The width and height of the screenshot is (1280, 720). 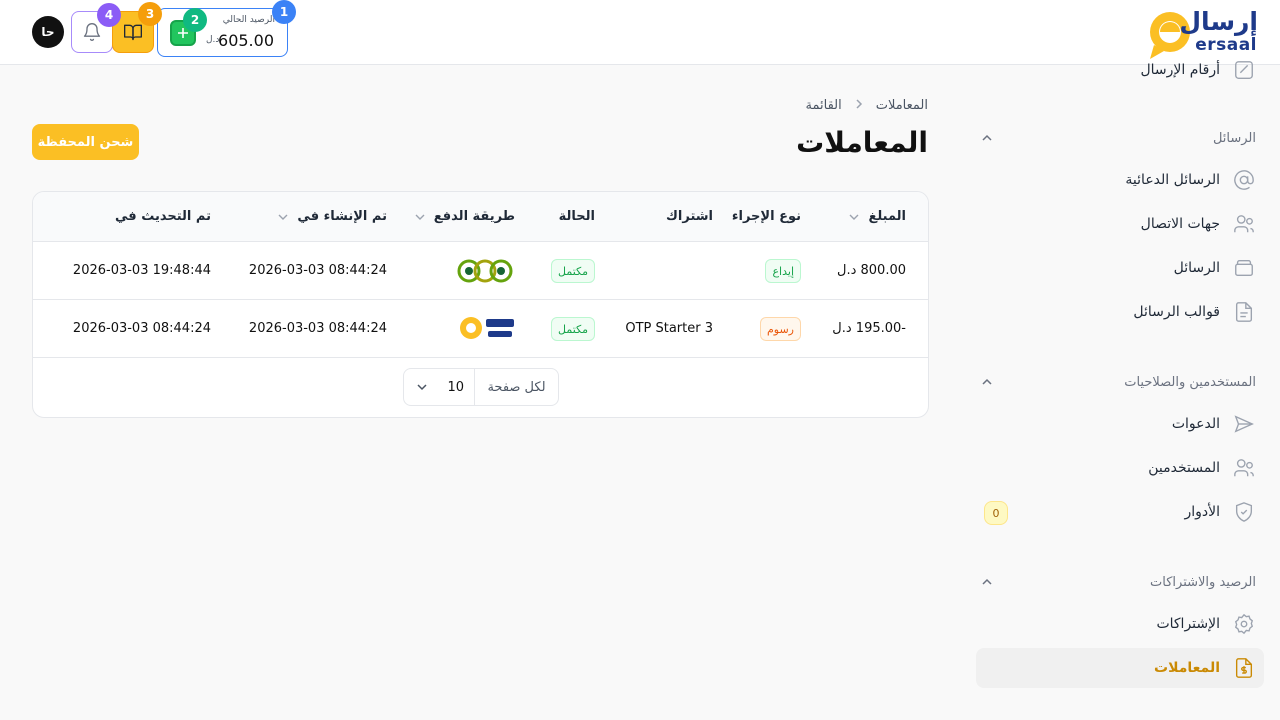 I want to click on per-page-label: لكل صفحة, so click(x=516, y=387).